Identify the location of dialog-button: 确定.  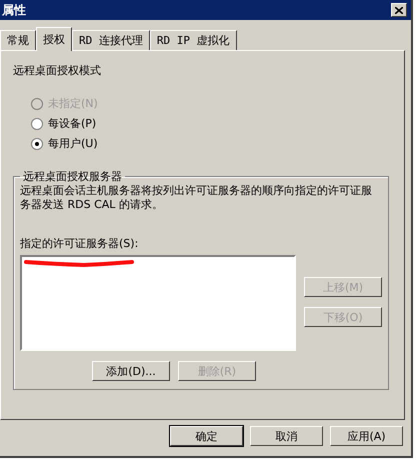
(206, 436).